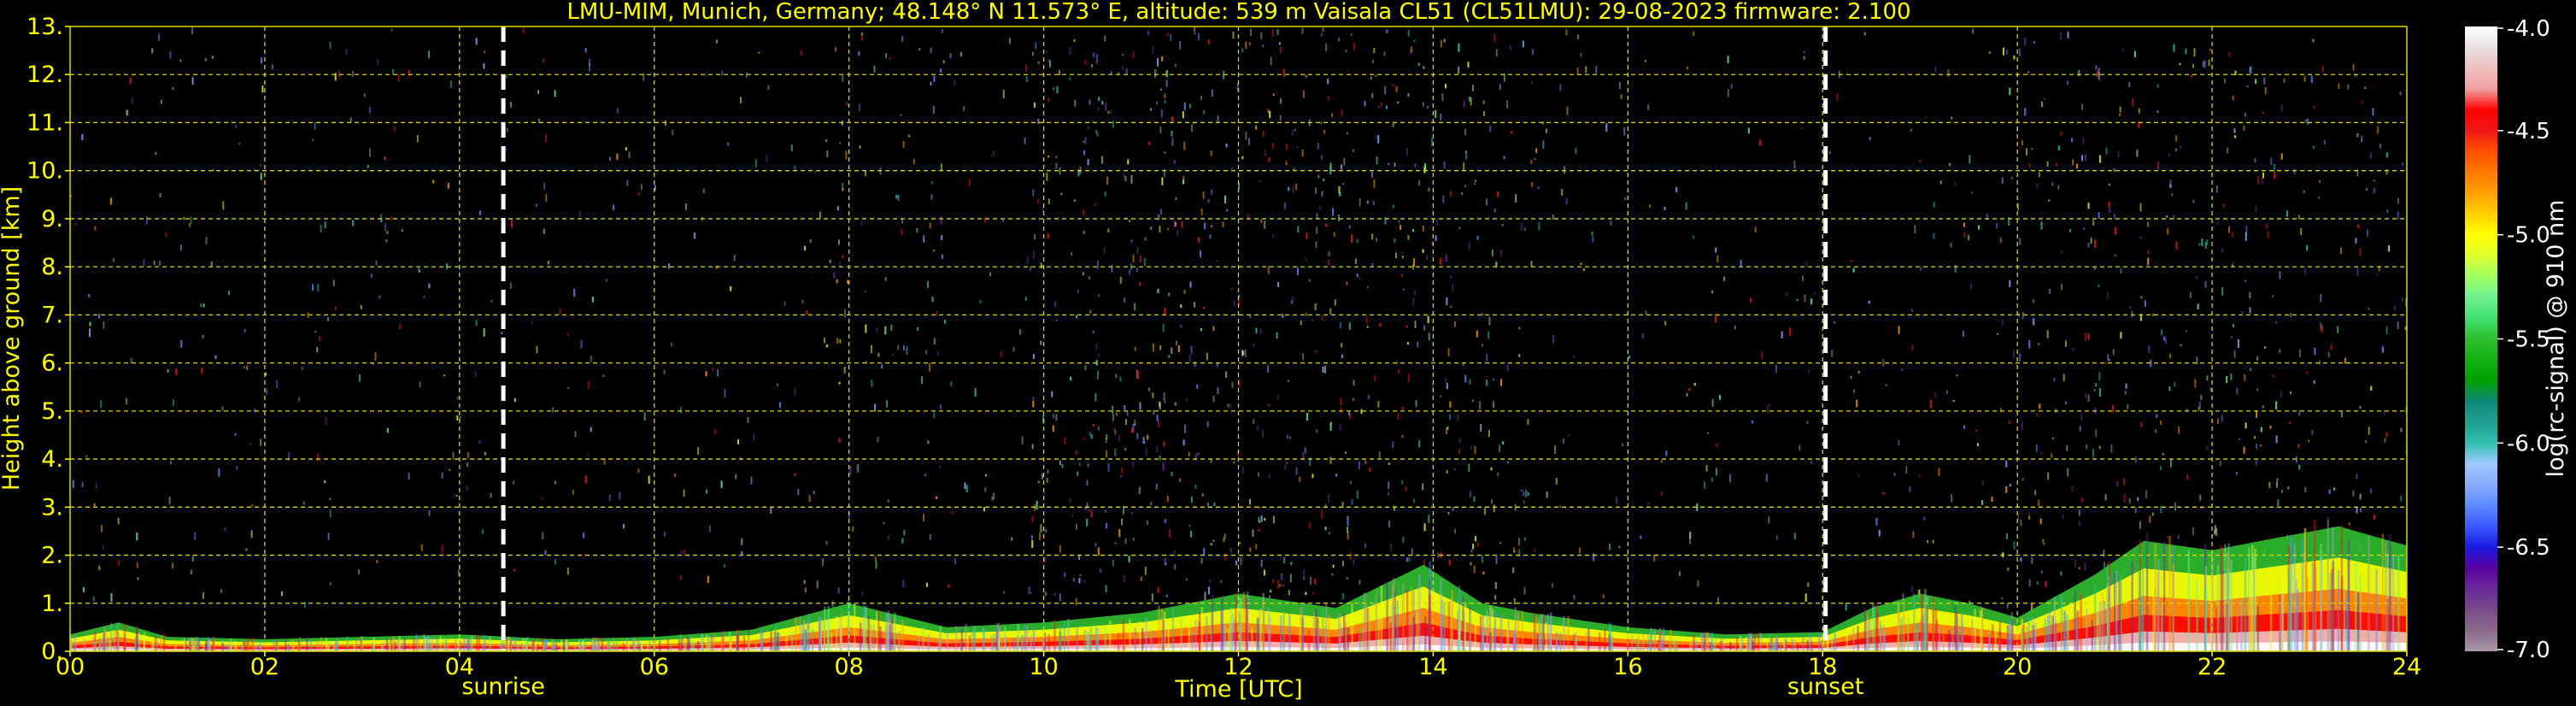  I want to click on y-tick-label: 12., so click(44, 75).